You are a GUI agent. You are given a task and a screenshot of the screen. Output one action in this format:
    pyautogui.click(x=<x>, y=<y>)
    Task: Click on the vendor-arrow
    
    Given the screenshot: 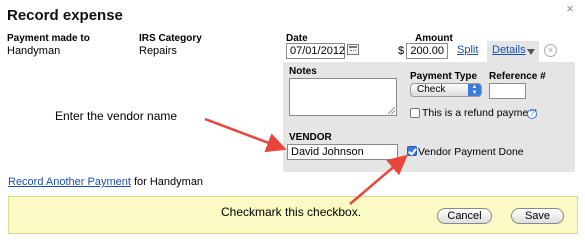 What is the action you would take?
    pyautogui.click(x=245, y=135)
    